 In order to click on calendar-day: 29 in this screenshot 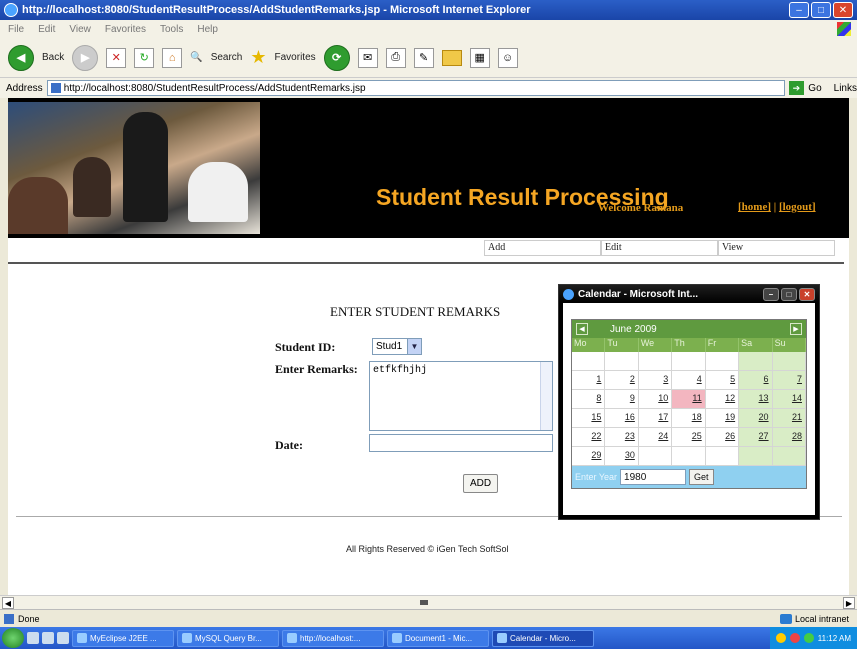, I will do `click(589, 456)`.